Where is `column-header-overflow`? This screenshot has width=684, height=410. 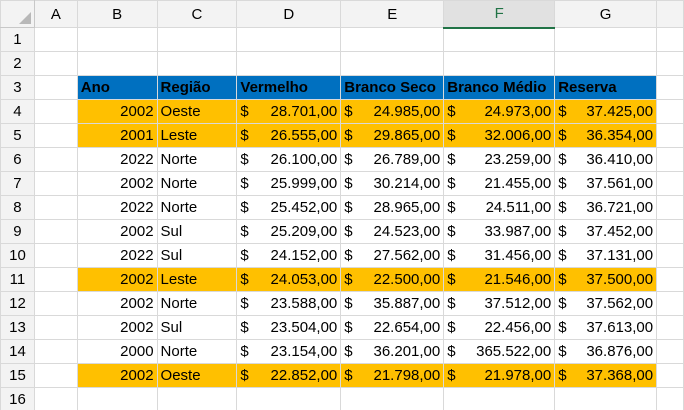
column-header-overflow is located at coordinates (670, 14).